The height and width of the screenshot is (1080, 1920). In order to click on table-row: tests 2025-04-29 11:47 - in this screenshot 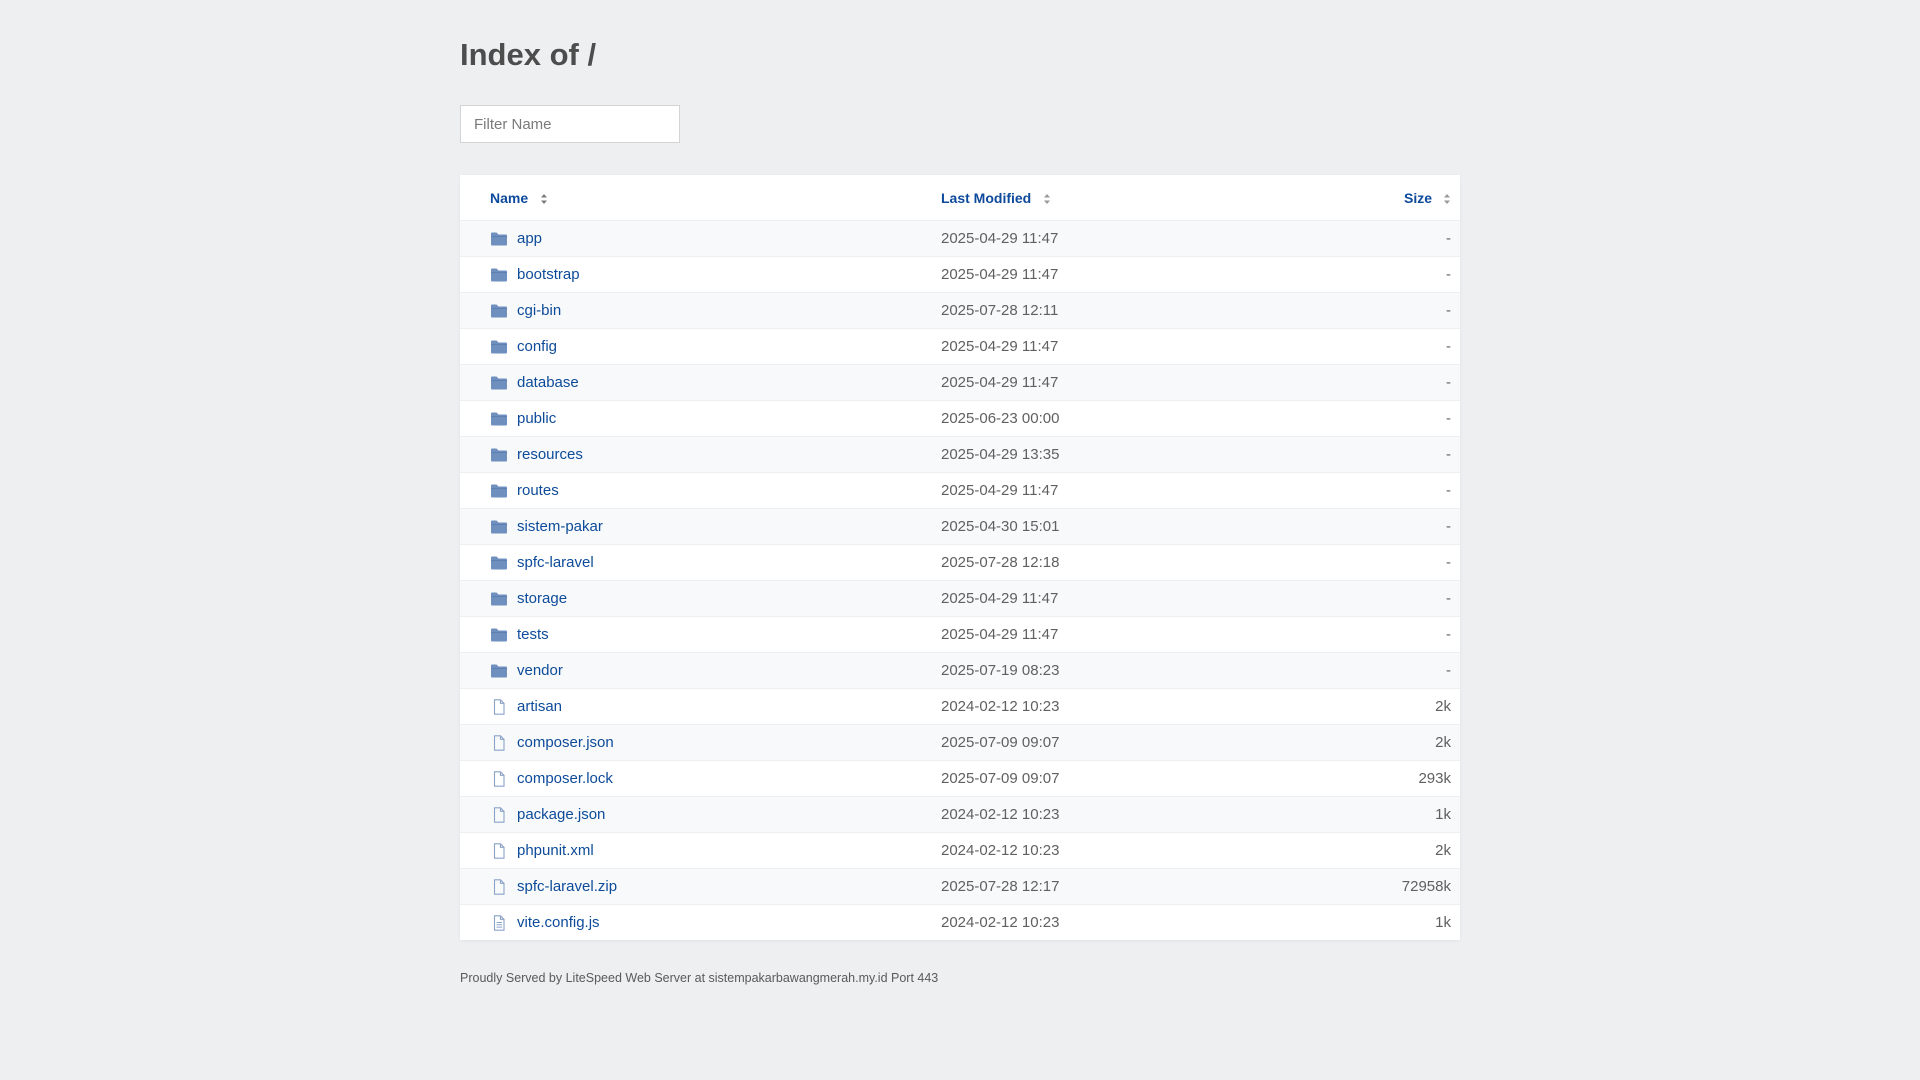, I will do `click(960, 634)`.